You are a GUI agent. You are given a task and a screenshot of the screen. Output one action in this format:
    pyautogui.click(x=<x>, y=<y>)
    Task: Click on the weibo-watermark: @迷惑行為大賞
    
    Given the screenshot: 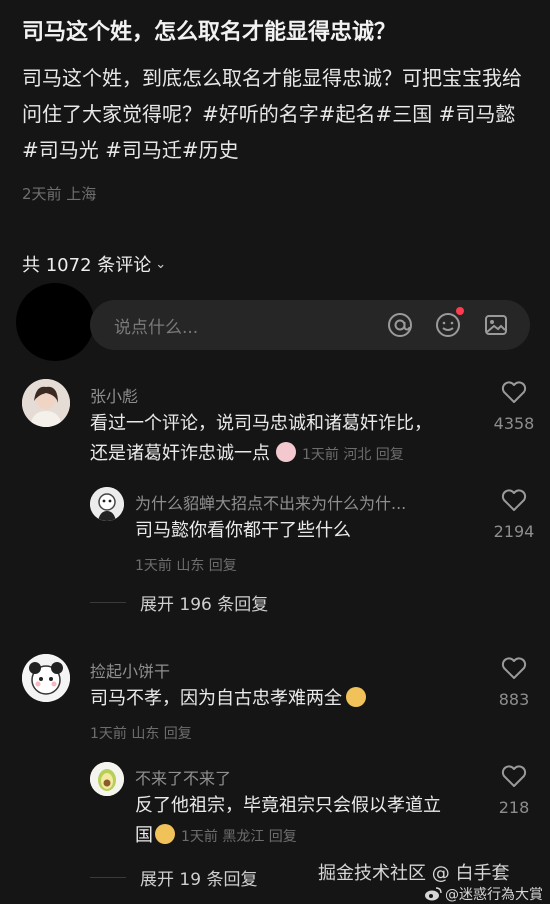 What is the action you would take?
    pyautogui.click(x=483, y=894)
    